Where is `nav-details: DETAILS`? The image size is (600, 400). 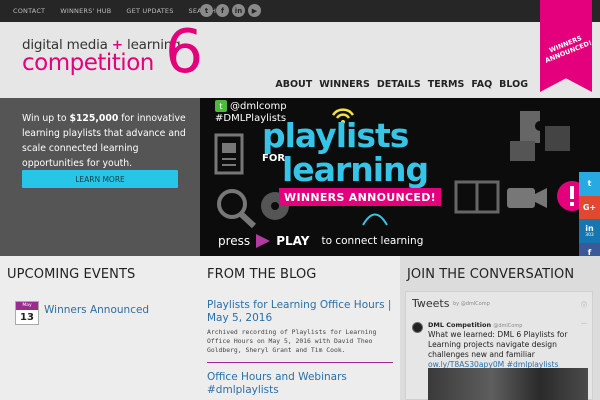
nav-details: DETAILS is located at coordinates (399, 84).